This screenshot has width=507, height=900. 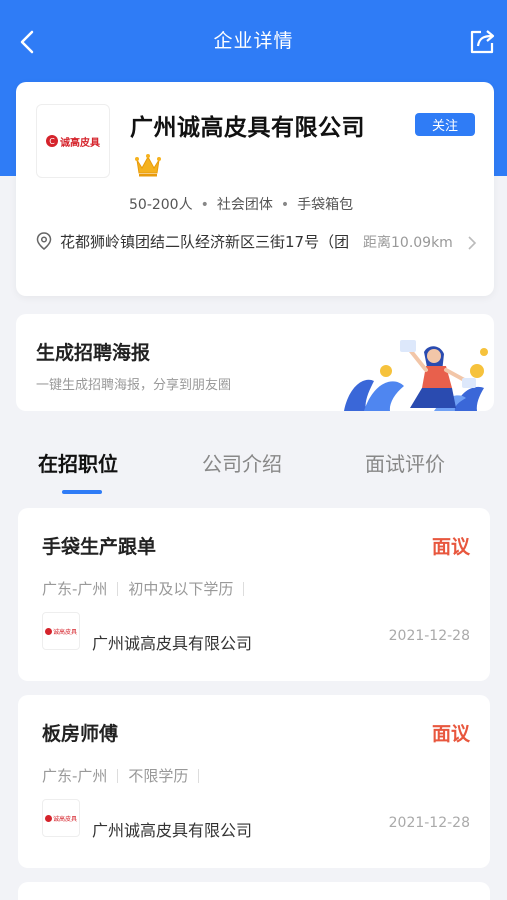 I want to click on job-title: 板房师傅, so click(x=80, y=734).